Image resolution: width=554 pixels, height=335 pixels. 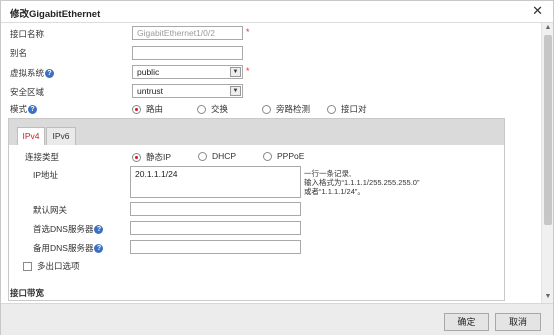 I want to click on conn-type-label: 连接类型, so click(x=42, y=157).